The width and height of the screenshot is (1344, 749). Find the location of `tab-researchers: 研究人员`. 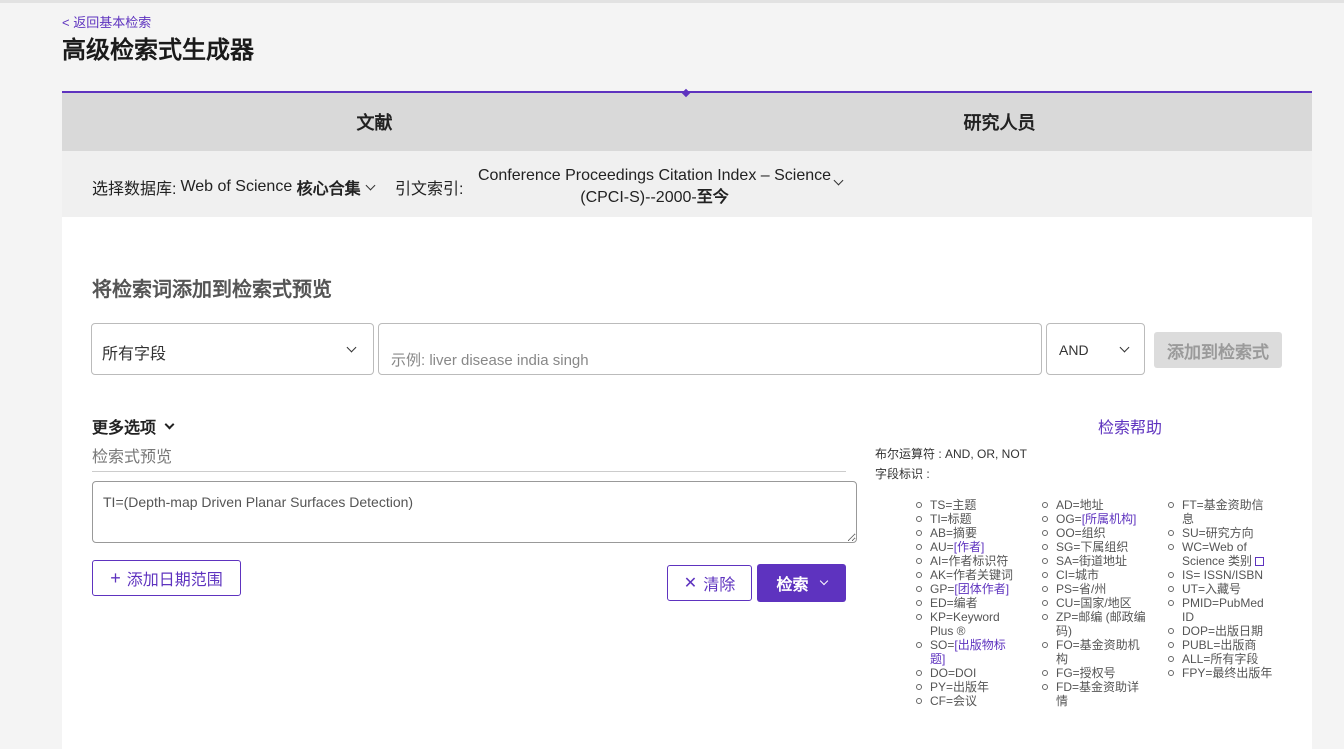

tab-researchers: 研究人员 is located at coordinates (999, 122).